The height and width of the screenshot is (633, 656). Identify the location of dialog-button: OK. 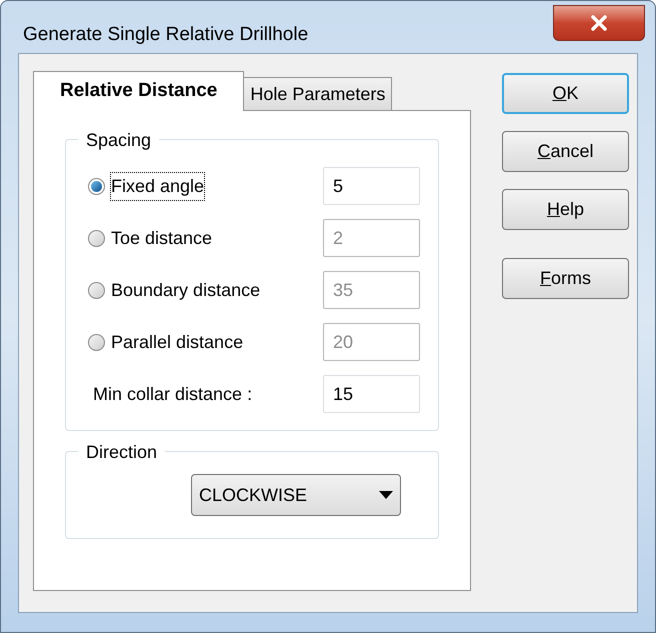
(565, 93).